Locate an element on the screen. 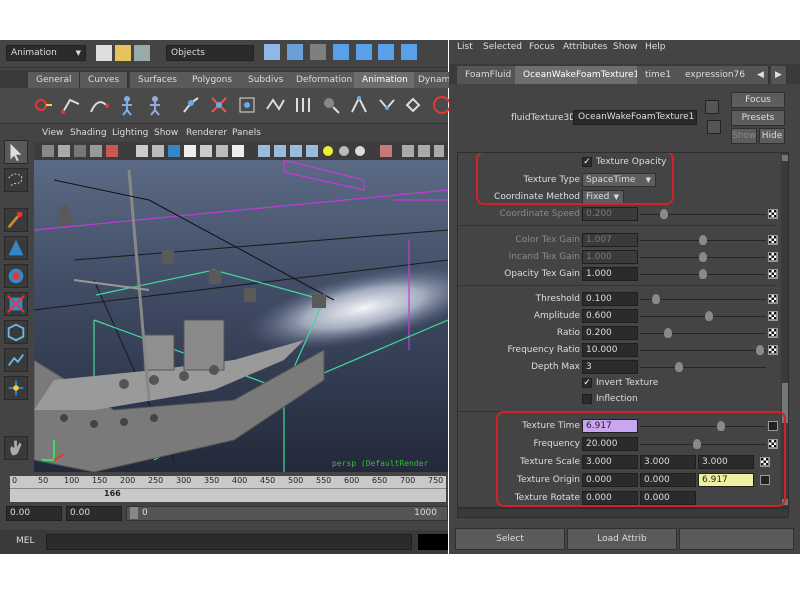  threshold-slider is located at coordinates (703, 299).